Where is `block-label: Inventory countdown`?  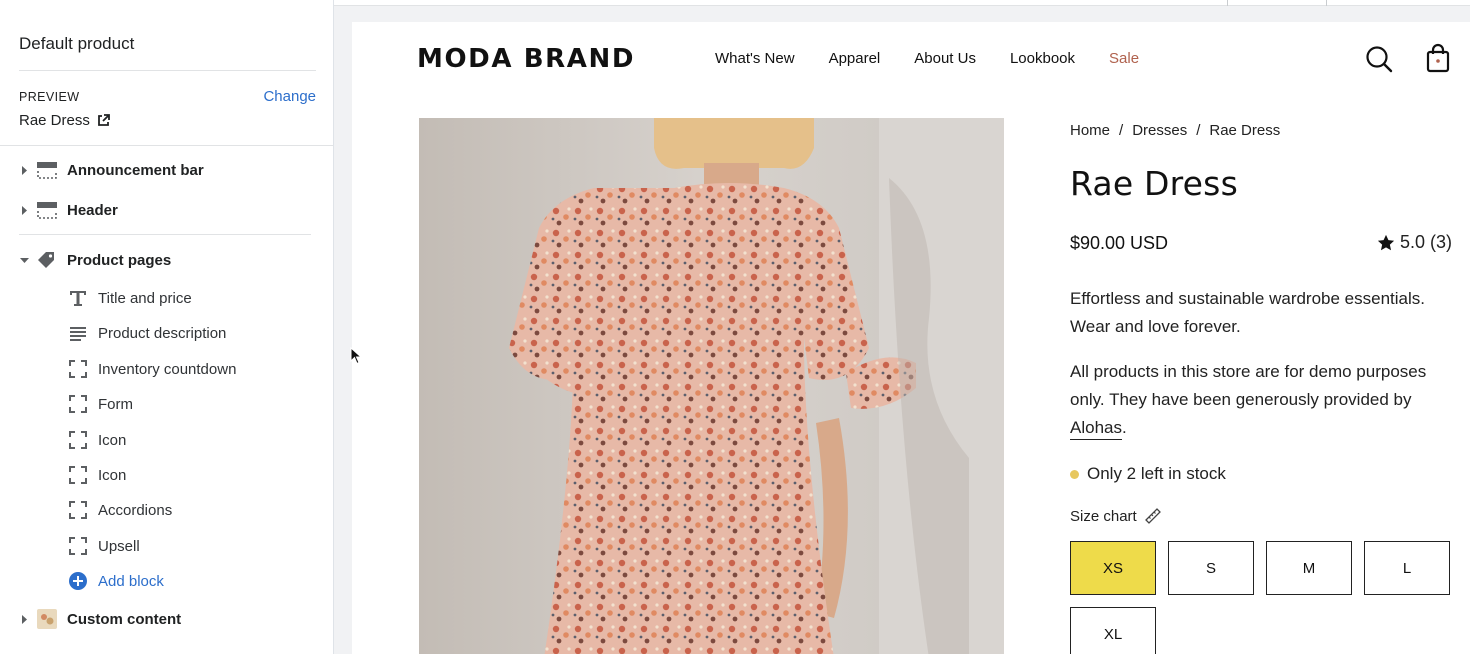
block-label: Inventory countdown is located at coordinates (167, 369).